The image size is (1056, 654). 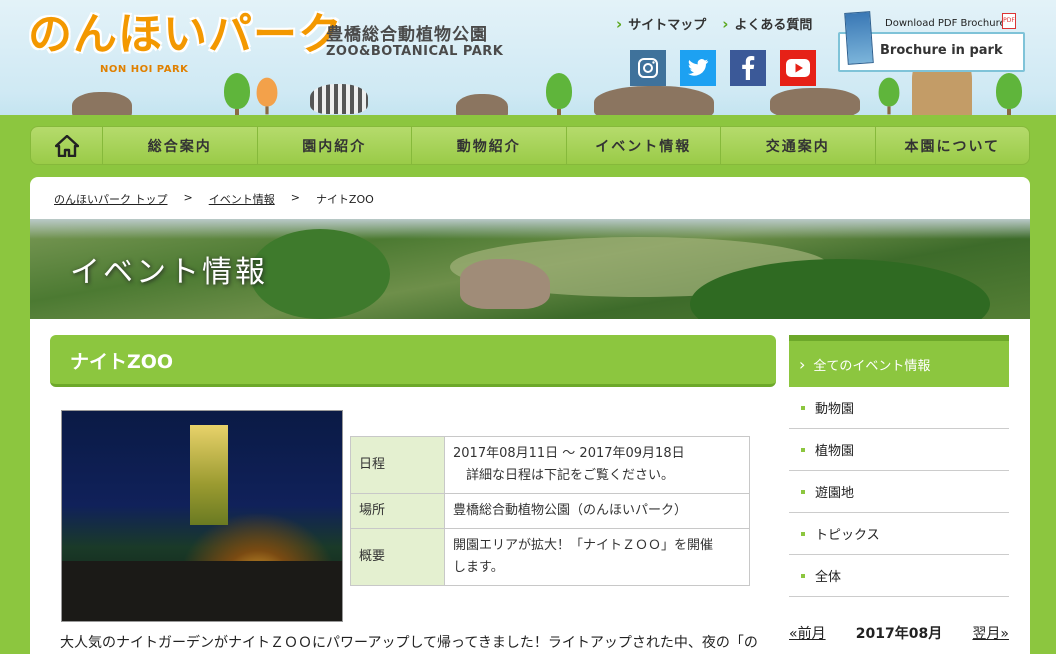 I want to click on sidebar-item-all-events: 全てのイベント情報, so click(x=899, y=361).